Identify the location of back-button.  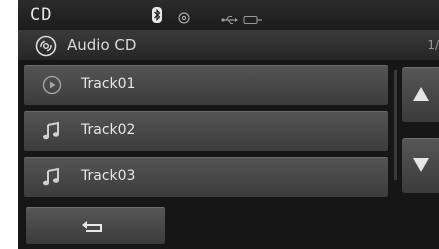
(95, 225).